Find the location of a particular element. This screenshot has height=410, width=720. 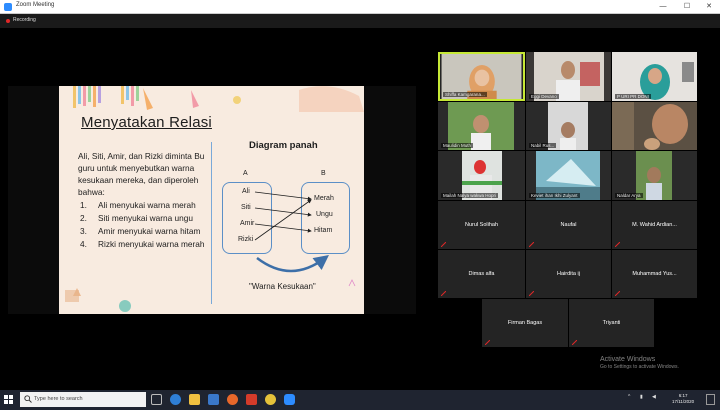

volume-icon: ◀ is located at coordinates (654, 397).